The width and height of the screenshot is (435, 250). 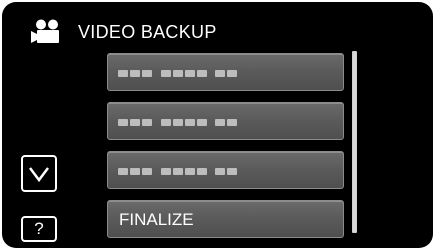 What do you see at coordinates (45, 31) in the screenshot?
I see `movie-camera-icon` at bounding box center [45, 31].